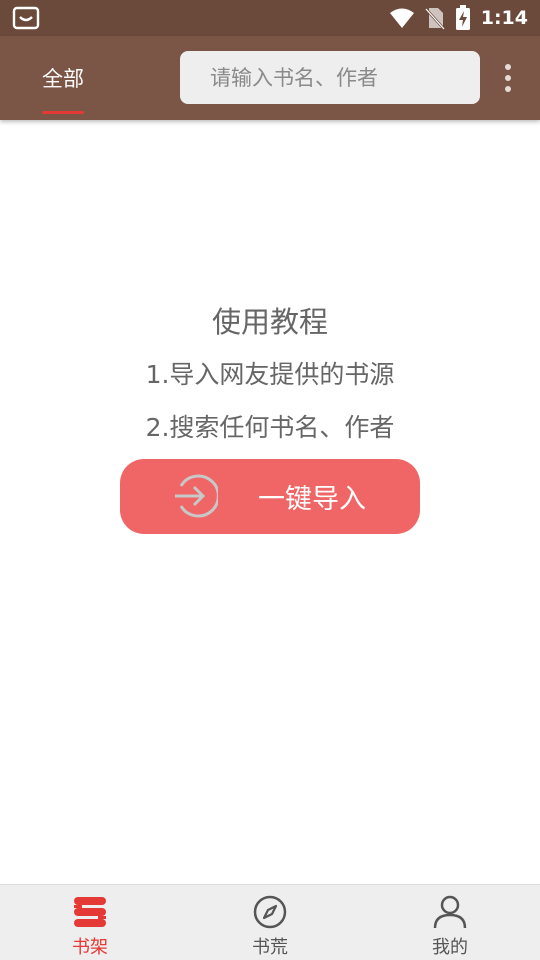 This screenshot has width=540, height=960. I want to click on nav-discover: 书荒, so click(270, 922).